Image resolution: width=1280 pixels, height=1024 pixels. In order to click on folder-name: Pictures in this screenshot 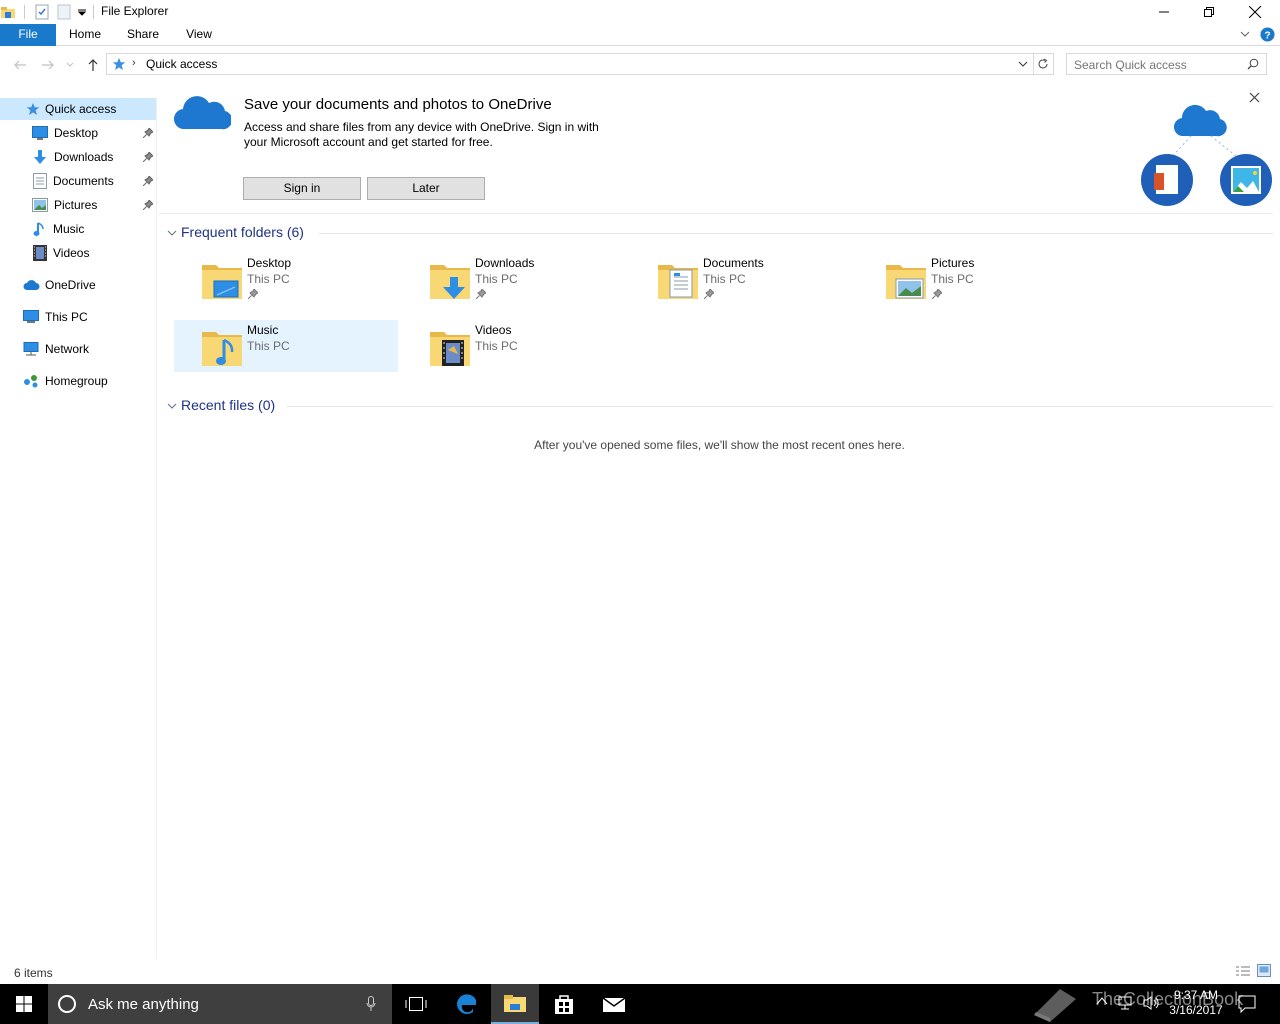, I will do `click(953, 263)`.